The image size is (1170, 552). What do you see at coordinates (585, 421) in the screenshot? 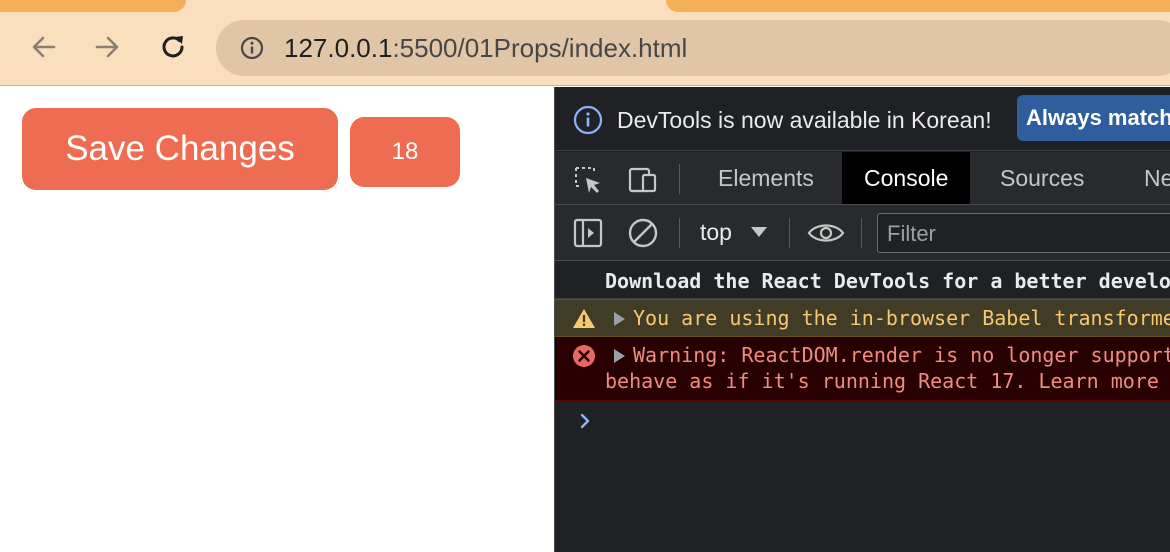
I see `console-prompt-icon` at bounding box center [585, 421].